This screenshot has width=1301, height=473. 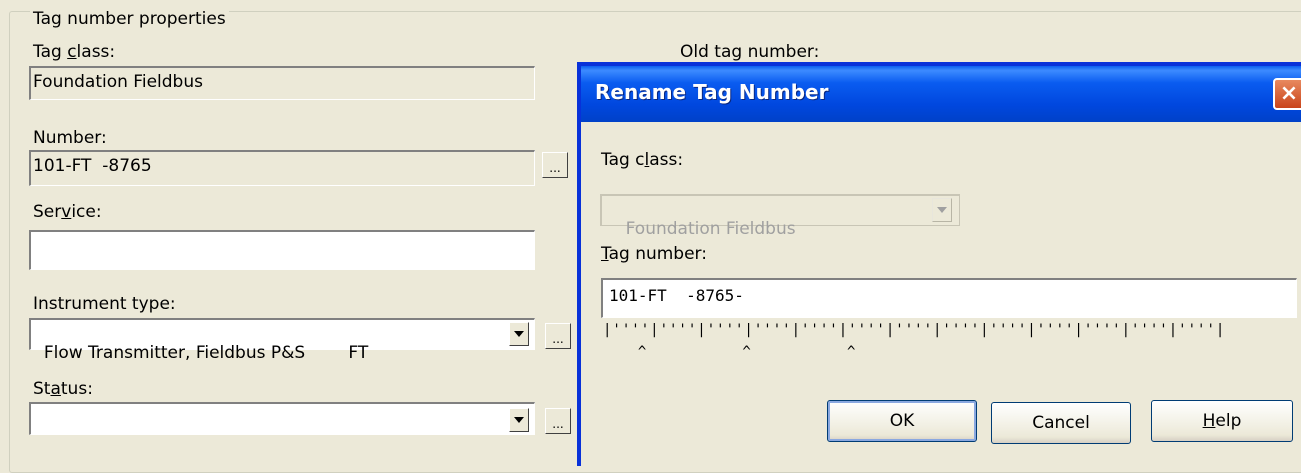 What do you see at coordinates (1061, 423) in the screenshot?
I see `cancel-button: Cancel` at bounding box center [1061, 423].